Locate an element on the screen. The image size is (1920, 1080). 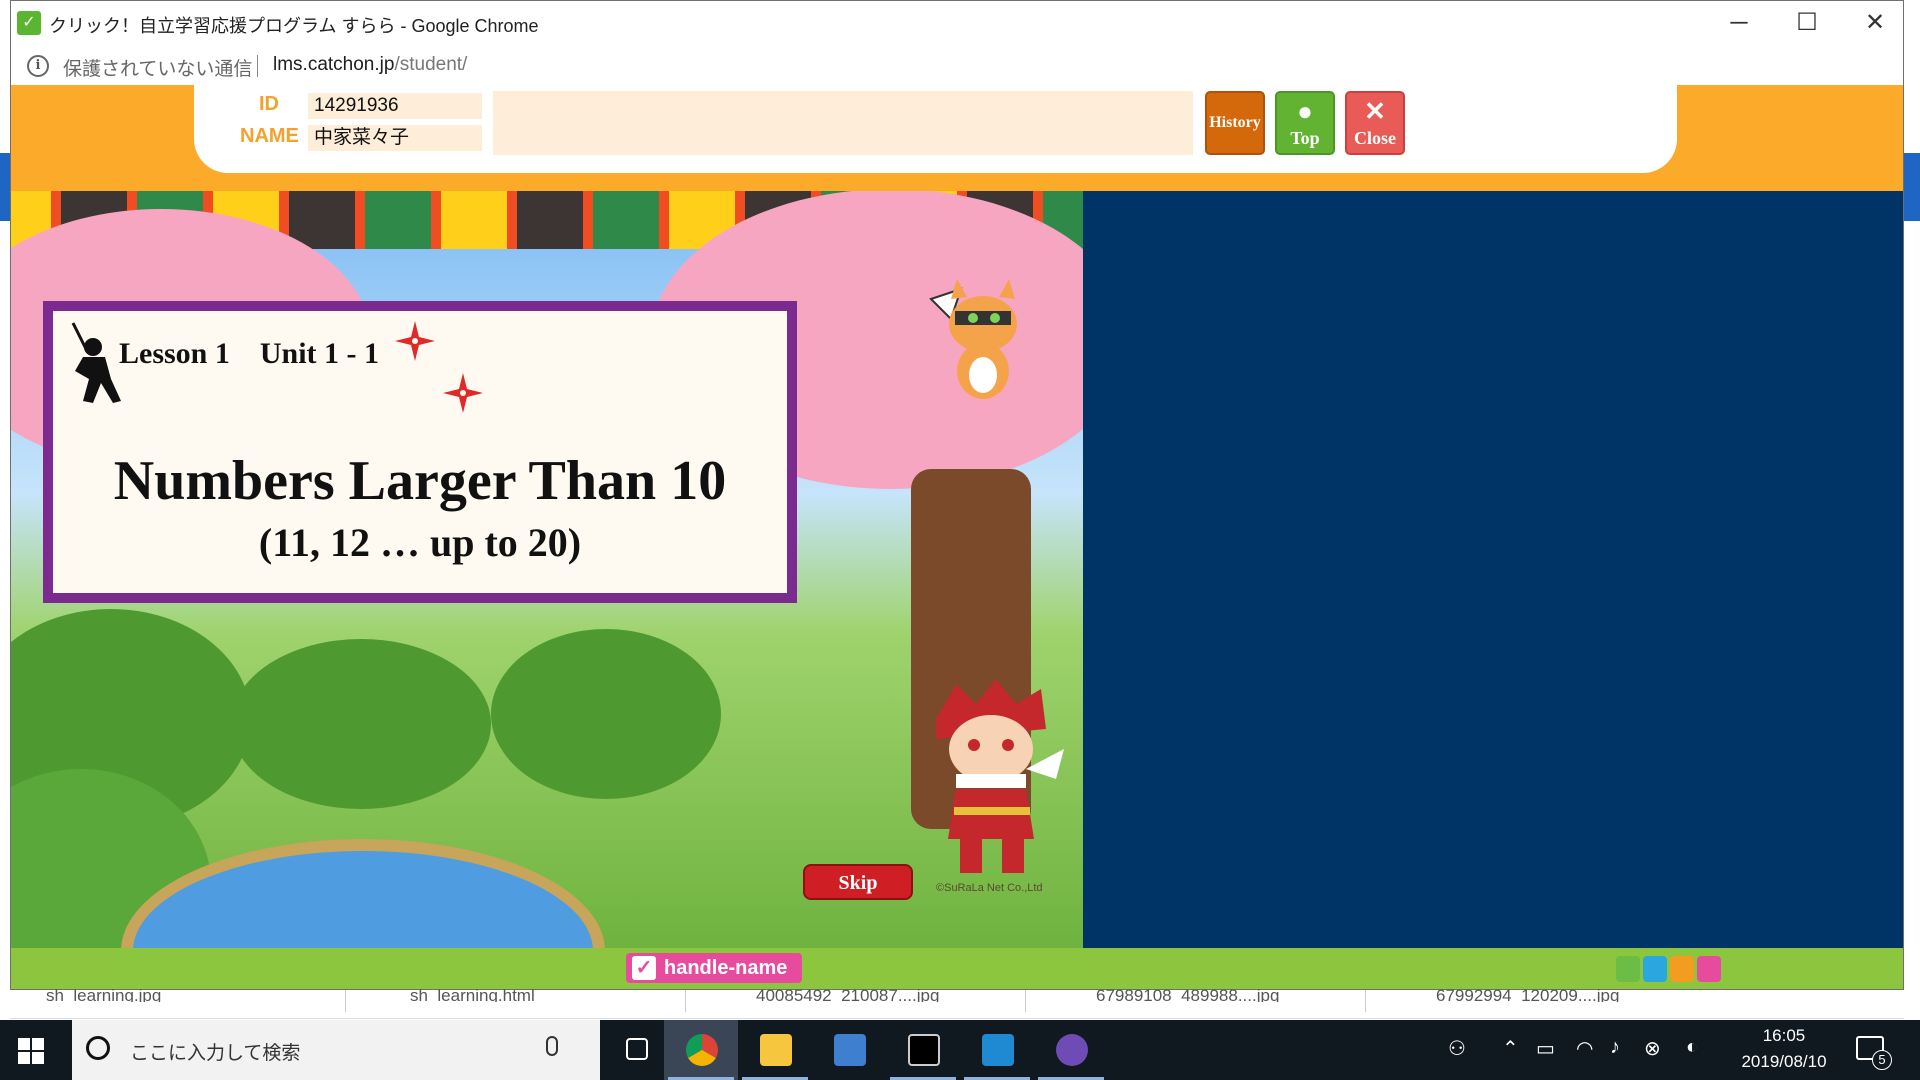
handle-name-label: handle-name is located at coordinates (726, 968).